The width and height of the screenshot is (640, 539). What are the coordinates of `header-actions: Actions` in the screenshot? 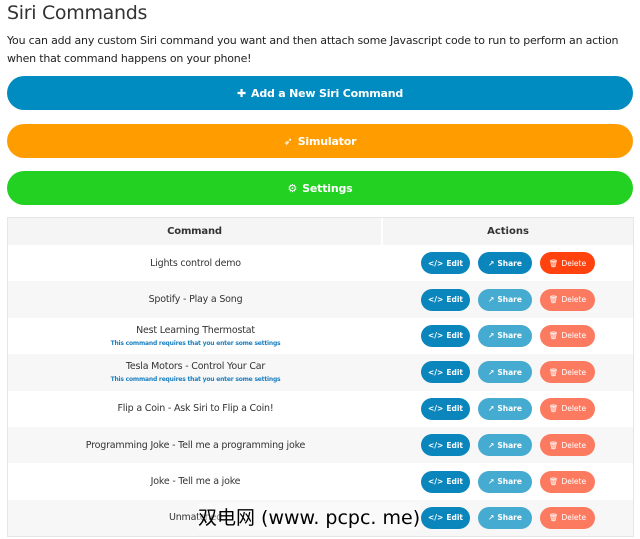 It's located at (508, 231).